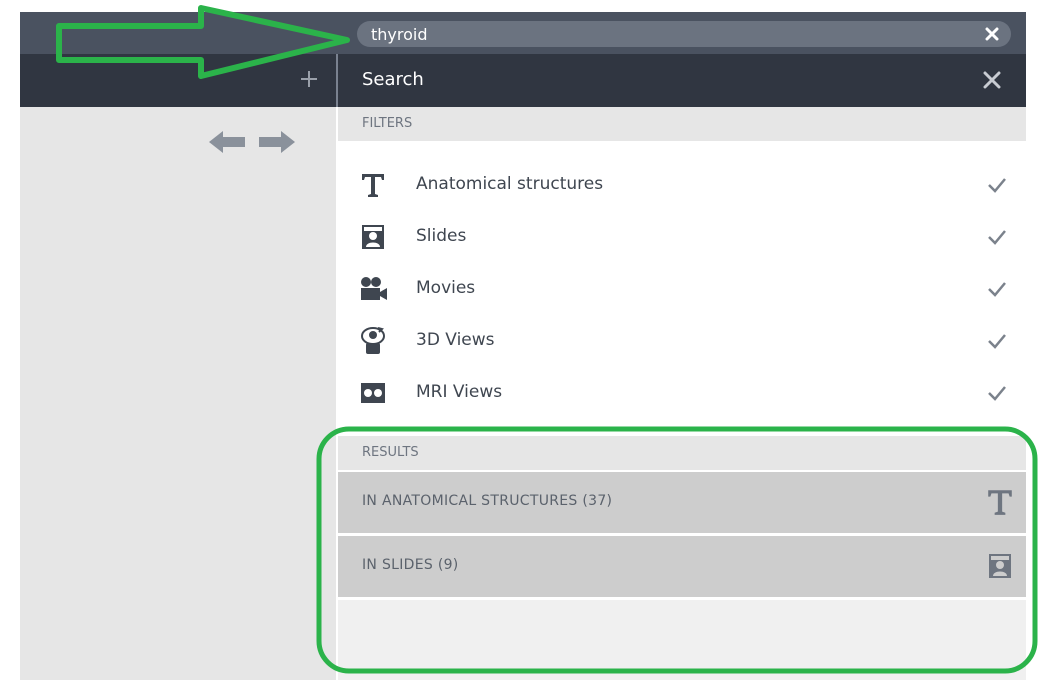  Describe the element at coordinates (992, 80) in the screenshot. I see `close-icon` at that location.